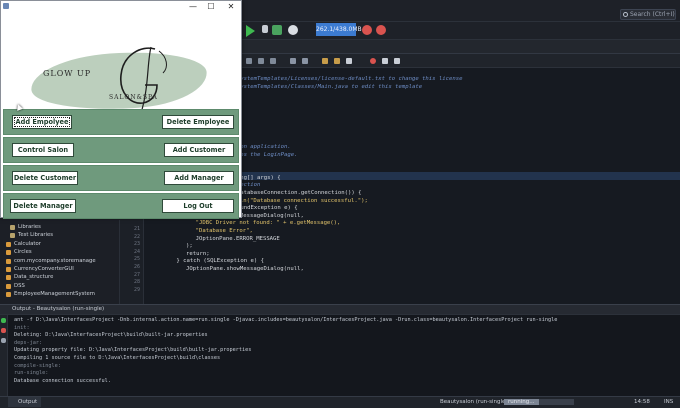  Describe the element at coordinates (136, 229) in the screenshot. I see `line-number: 21` at that location.